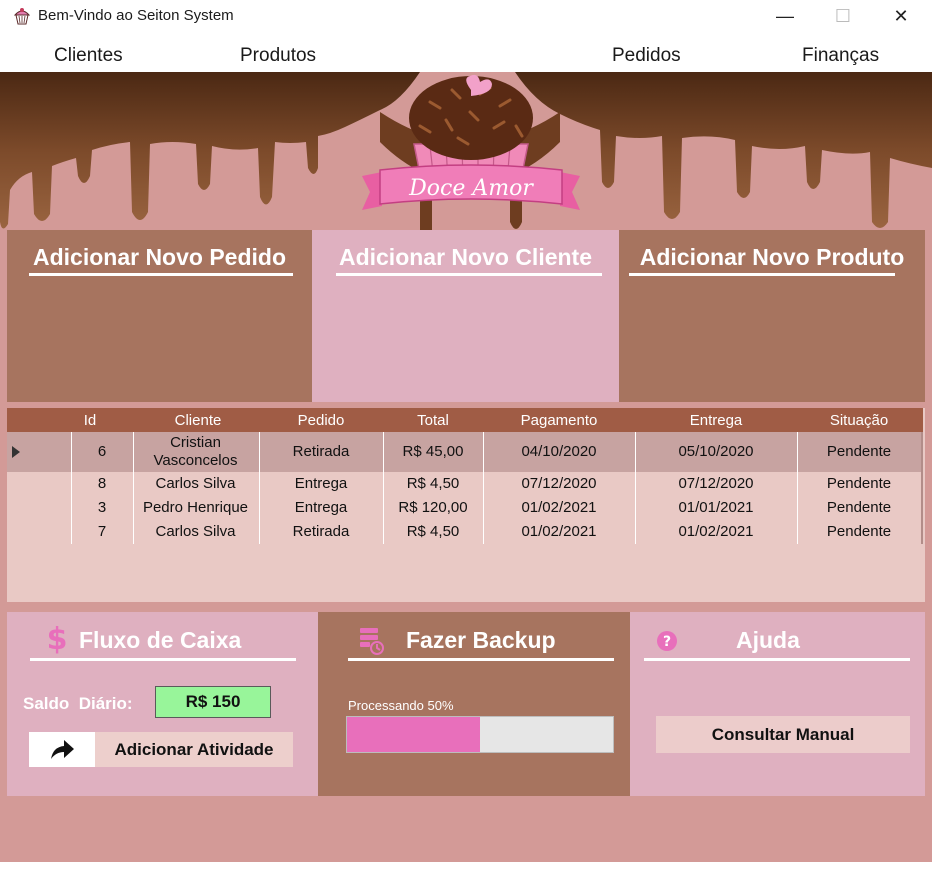  Describe the element at coordinates (559, 451) in the screenshot. I see `cell-pagamento: 04/10/2020` at that location.